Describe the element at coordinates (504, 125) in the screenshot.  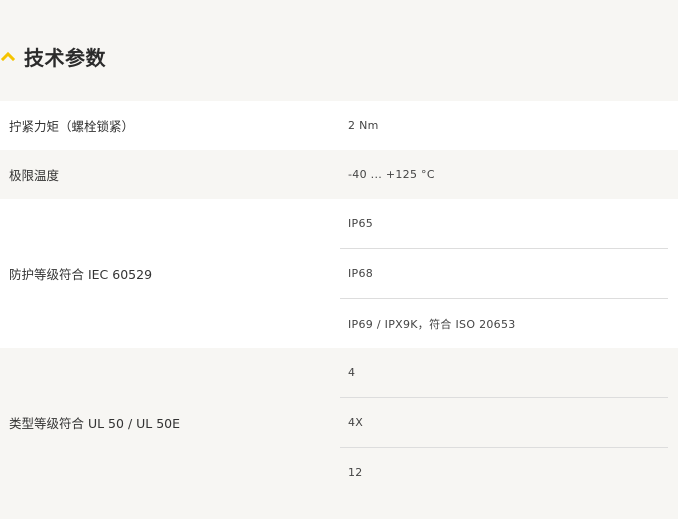
I see `row-values: 2 Nm` at that location.